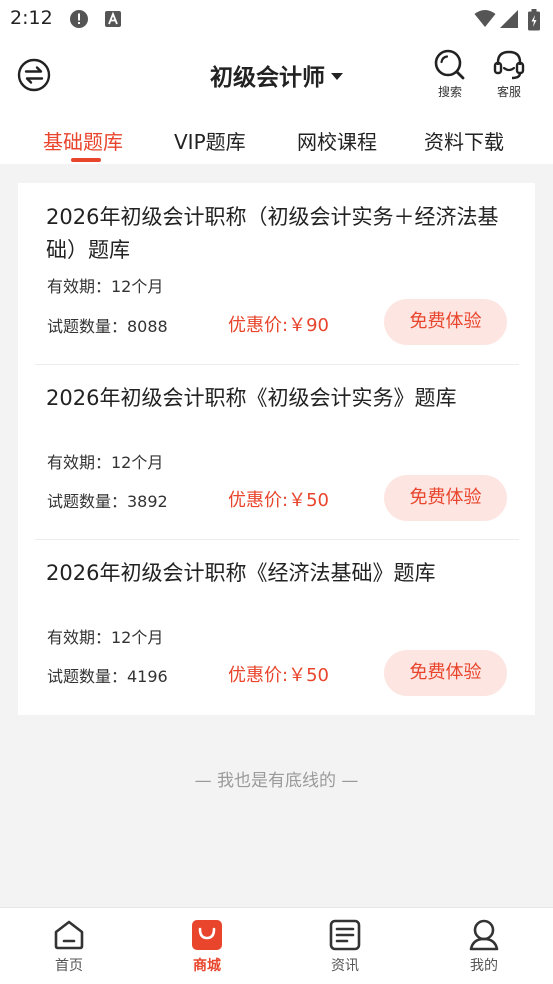 The height and width of the screenshot is (984, 553). I want to click on nav-news-label: 资讯, so click(345, 966).